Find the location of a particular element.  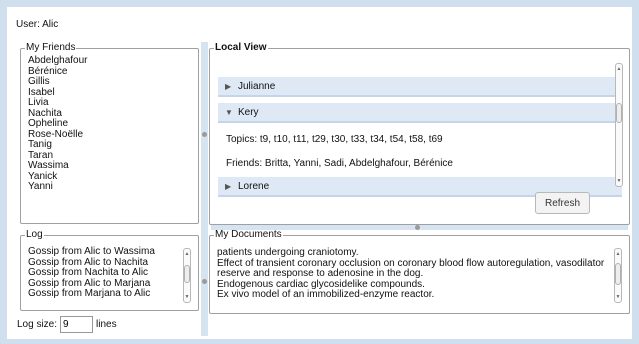

log-scrollbar: ▲ ▼ is located at coordinates (187, 275).